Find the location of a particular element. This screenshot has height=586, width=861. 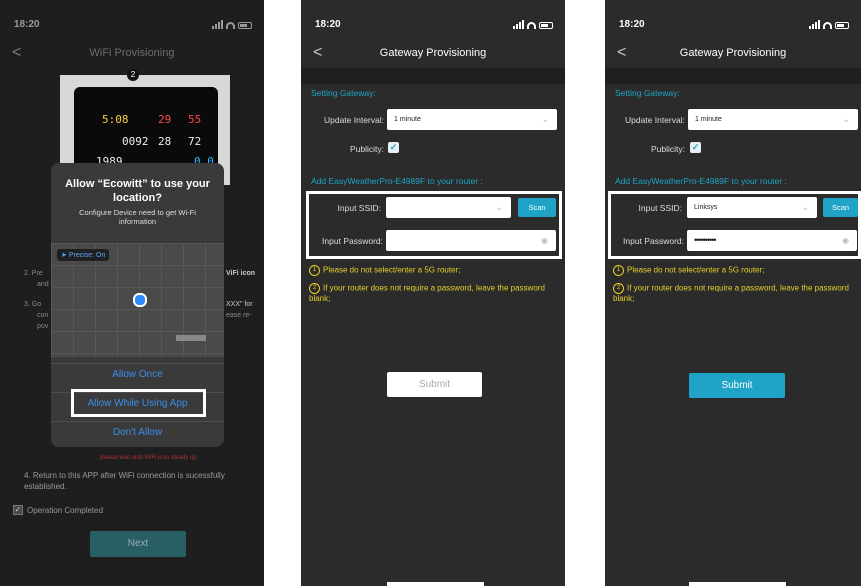

lcd-pressure: 0092 is located at coordinates (135, 141).